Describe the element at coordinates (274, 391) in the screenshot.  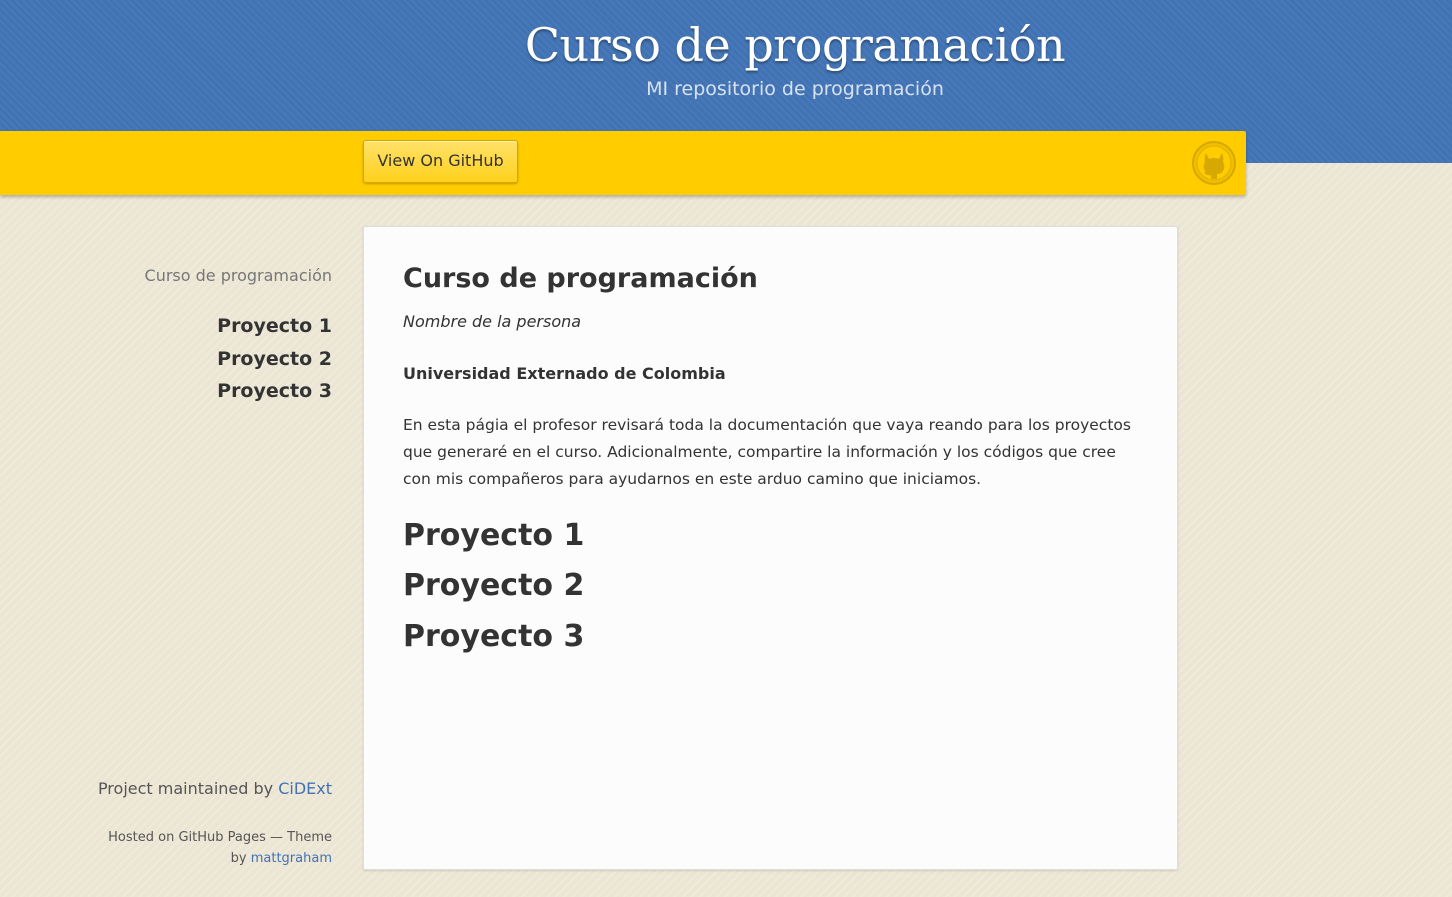
I see `sidebar-item-proyecto-3: Proyecto 3` at that location.